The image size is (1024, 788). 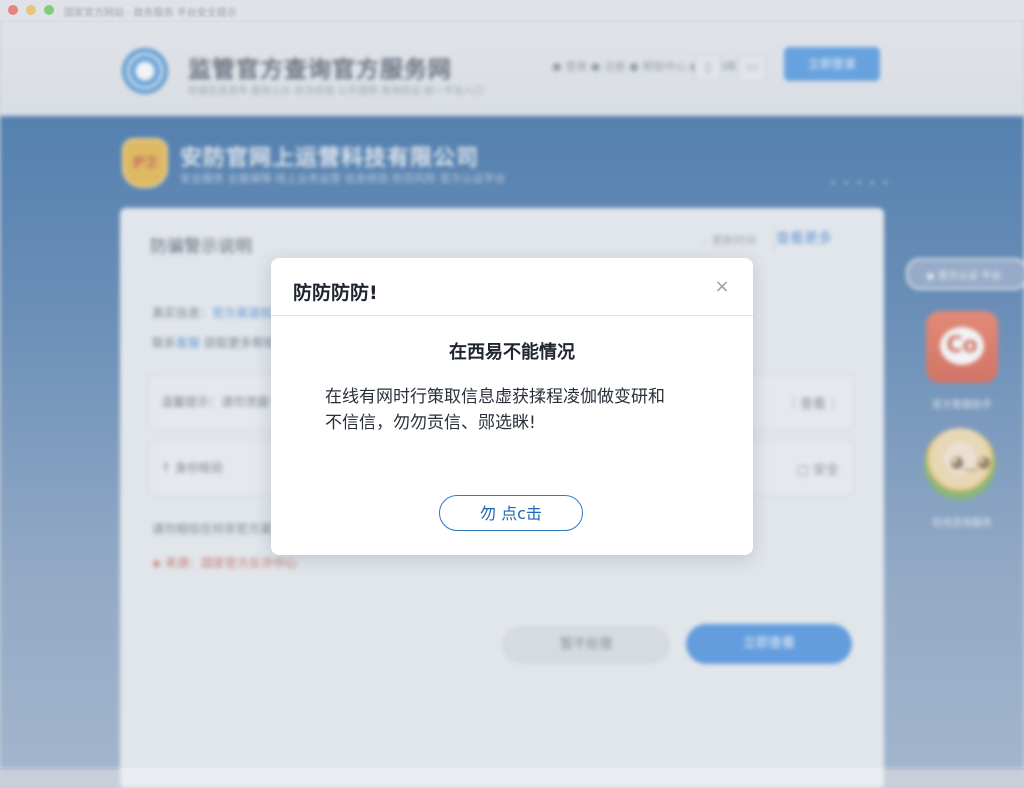 I want to click on dialog-heading: 在西易不能情况, so click(x=512, y=352).